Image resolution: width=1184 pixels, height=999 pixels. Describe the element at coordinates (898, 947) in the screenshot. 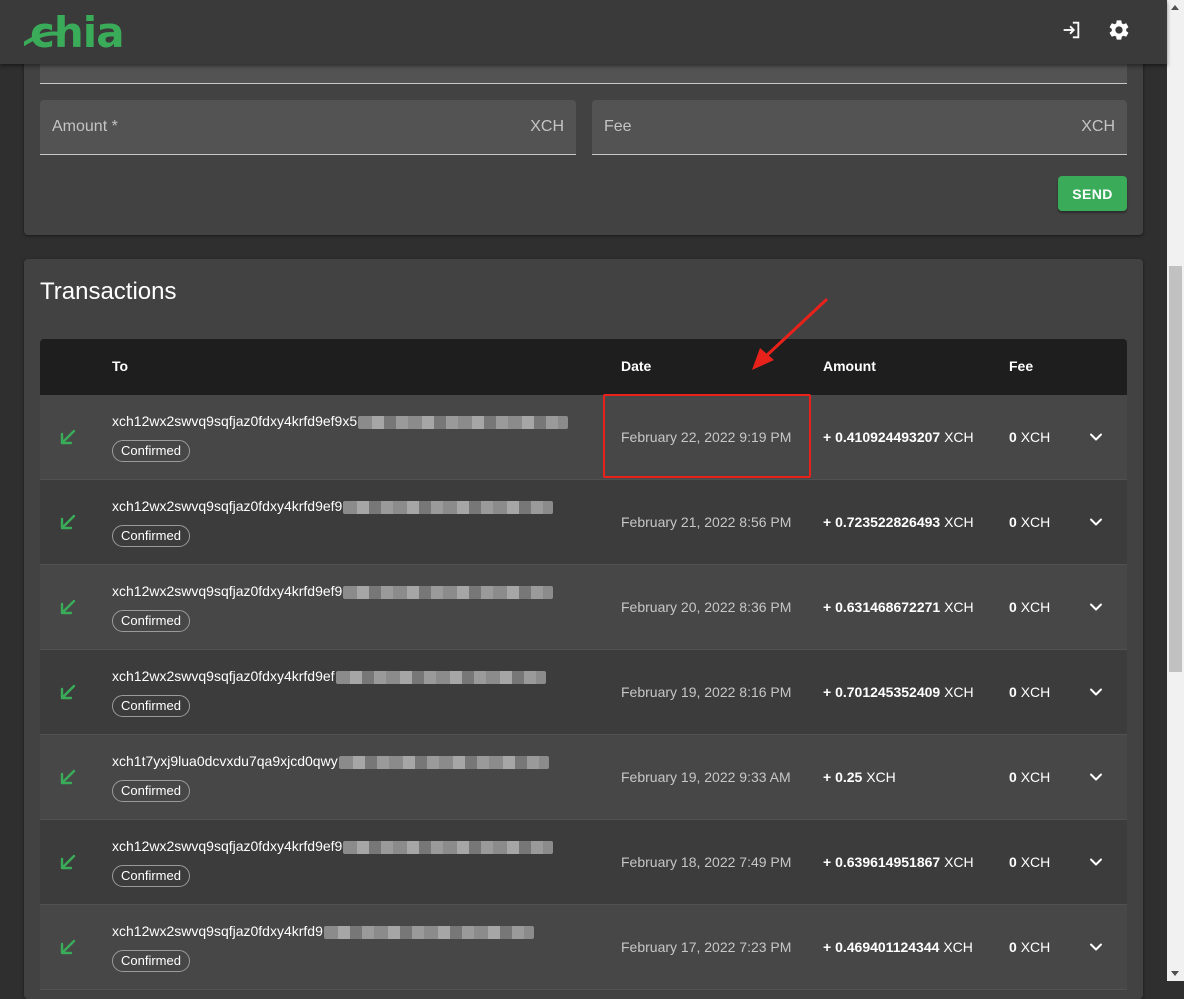

I see `transaction-amount: + 0.469401124344 XCH` at that location.